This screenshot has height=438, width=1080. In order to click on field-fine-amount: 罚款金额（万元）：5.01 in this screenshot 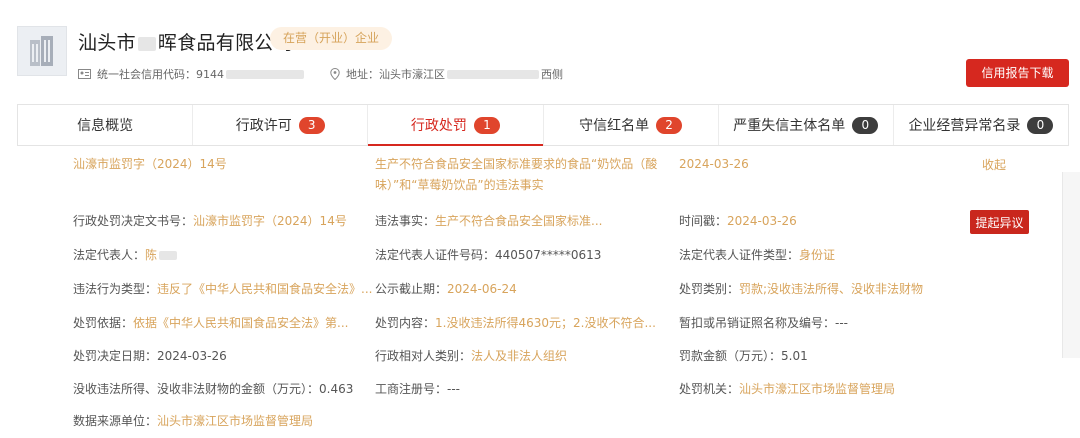, I will do `click(743, 356)`.